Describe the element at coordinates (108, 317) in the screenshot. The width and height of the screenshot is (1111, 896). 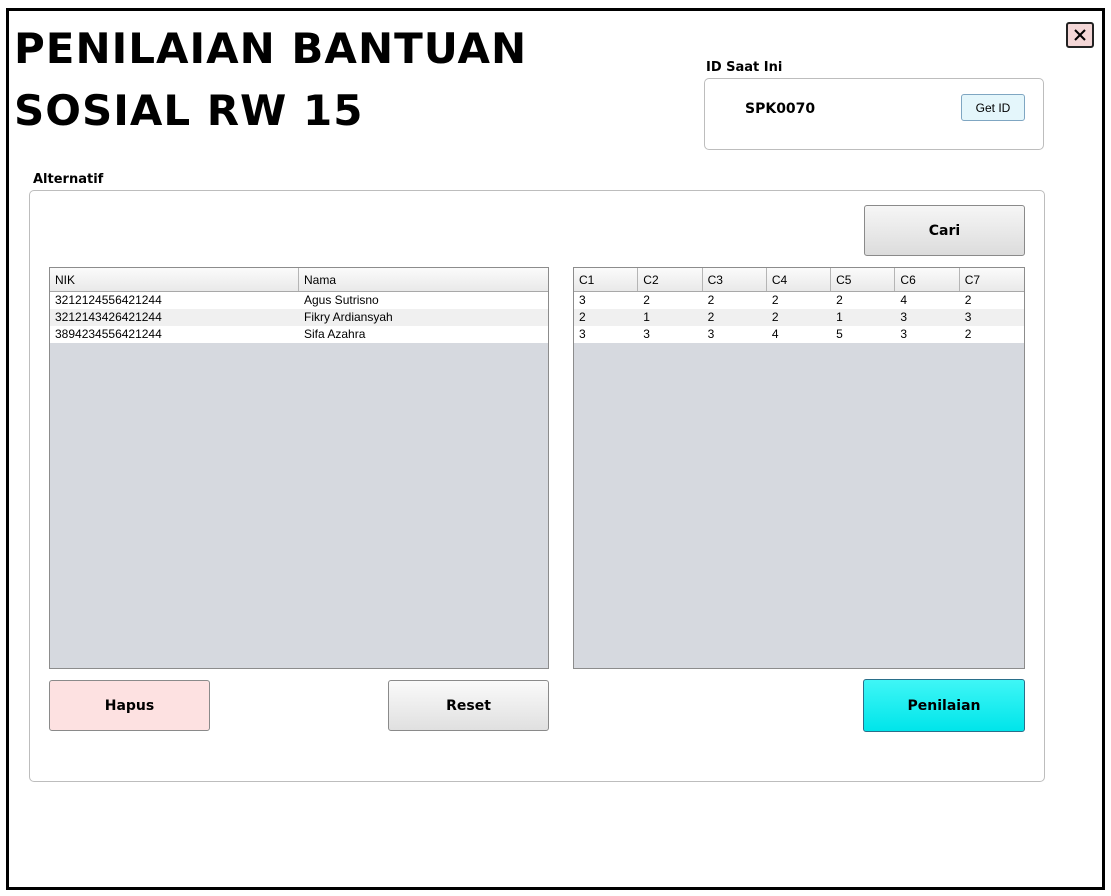
I see `cell-nik: 3212143426421244` at that location.